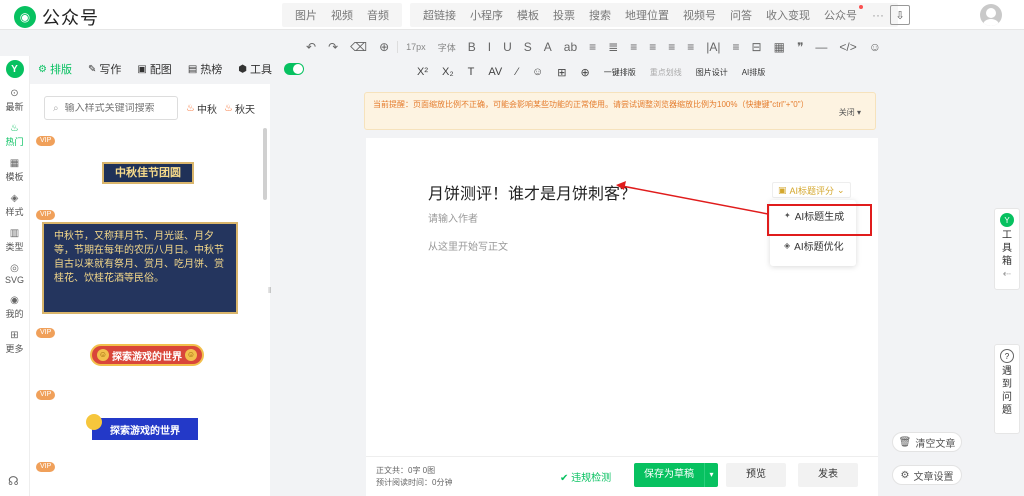 Image resolution: width=1024 pixels, height=496 pixels. Describe the element at coordinates (800, 47) in the screenshot. I see `quote-icon: ❞` at that location.